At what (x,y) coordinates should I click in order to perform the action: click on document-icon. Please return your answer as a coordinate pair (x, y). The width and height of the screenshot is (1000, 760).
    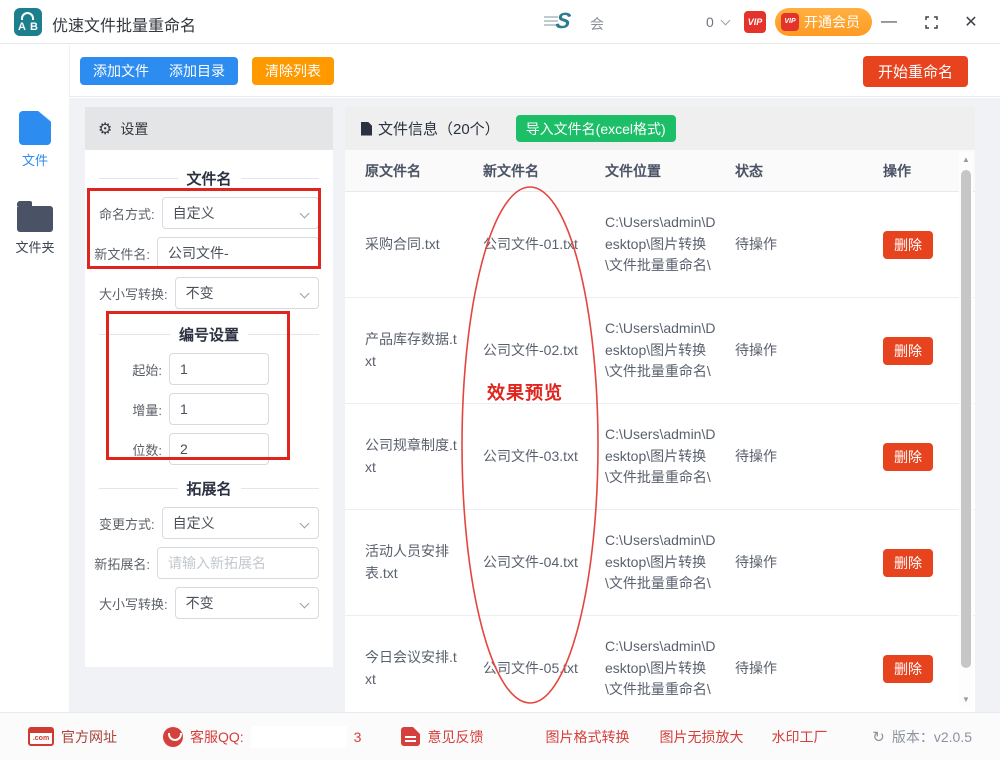
    Looking at the image, I should click on (366, 128).